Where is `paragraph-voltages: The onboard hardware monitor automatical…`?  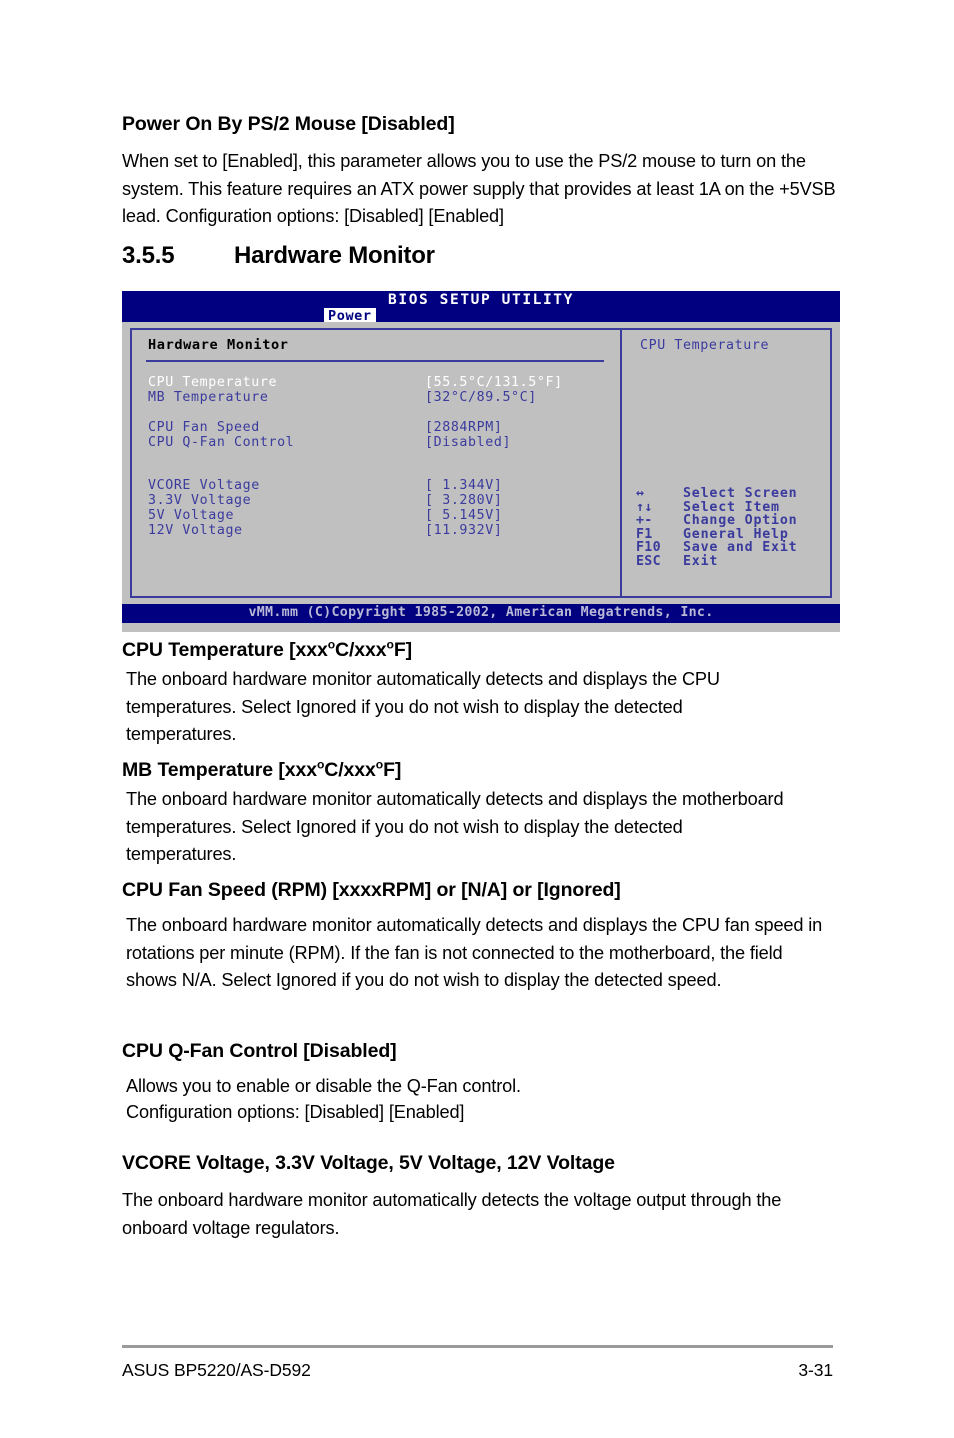
paragraph-voltages: The onboard hardware monitor automatical… is located at coordinates (452, 1214).